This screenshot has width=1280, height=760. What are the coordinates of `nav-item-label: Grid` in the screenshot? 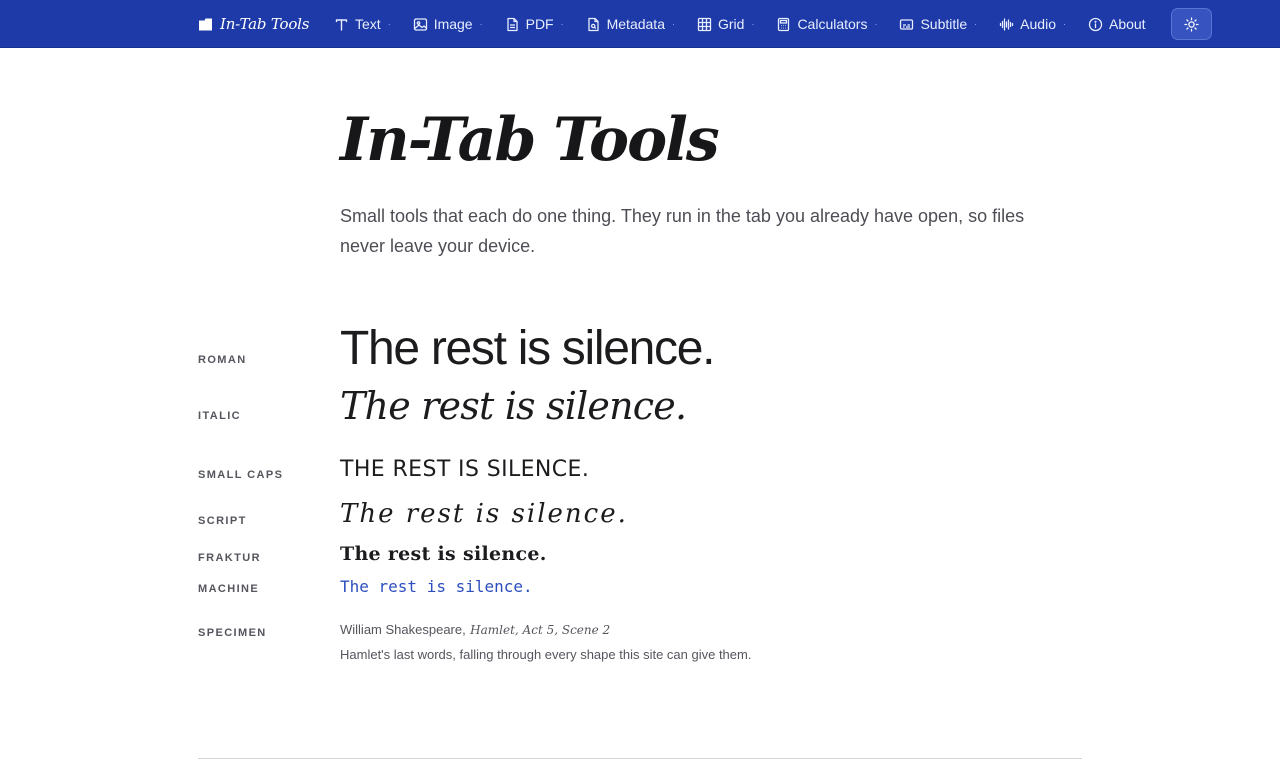 It's located at (731, 24).